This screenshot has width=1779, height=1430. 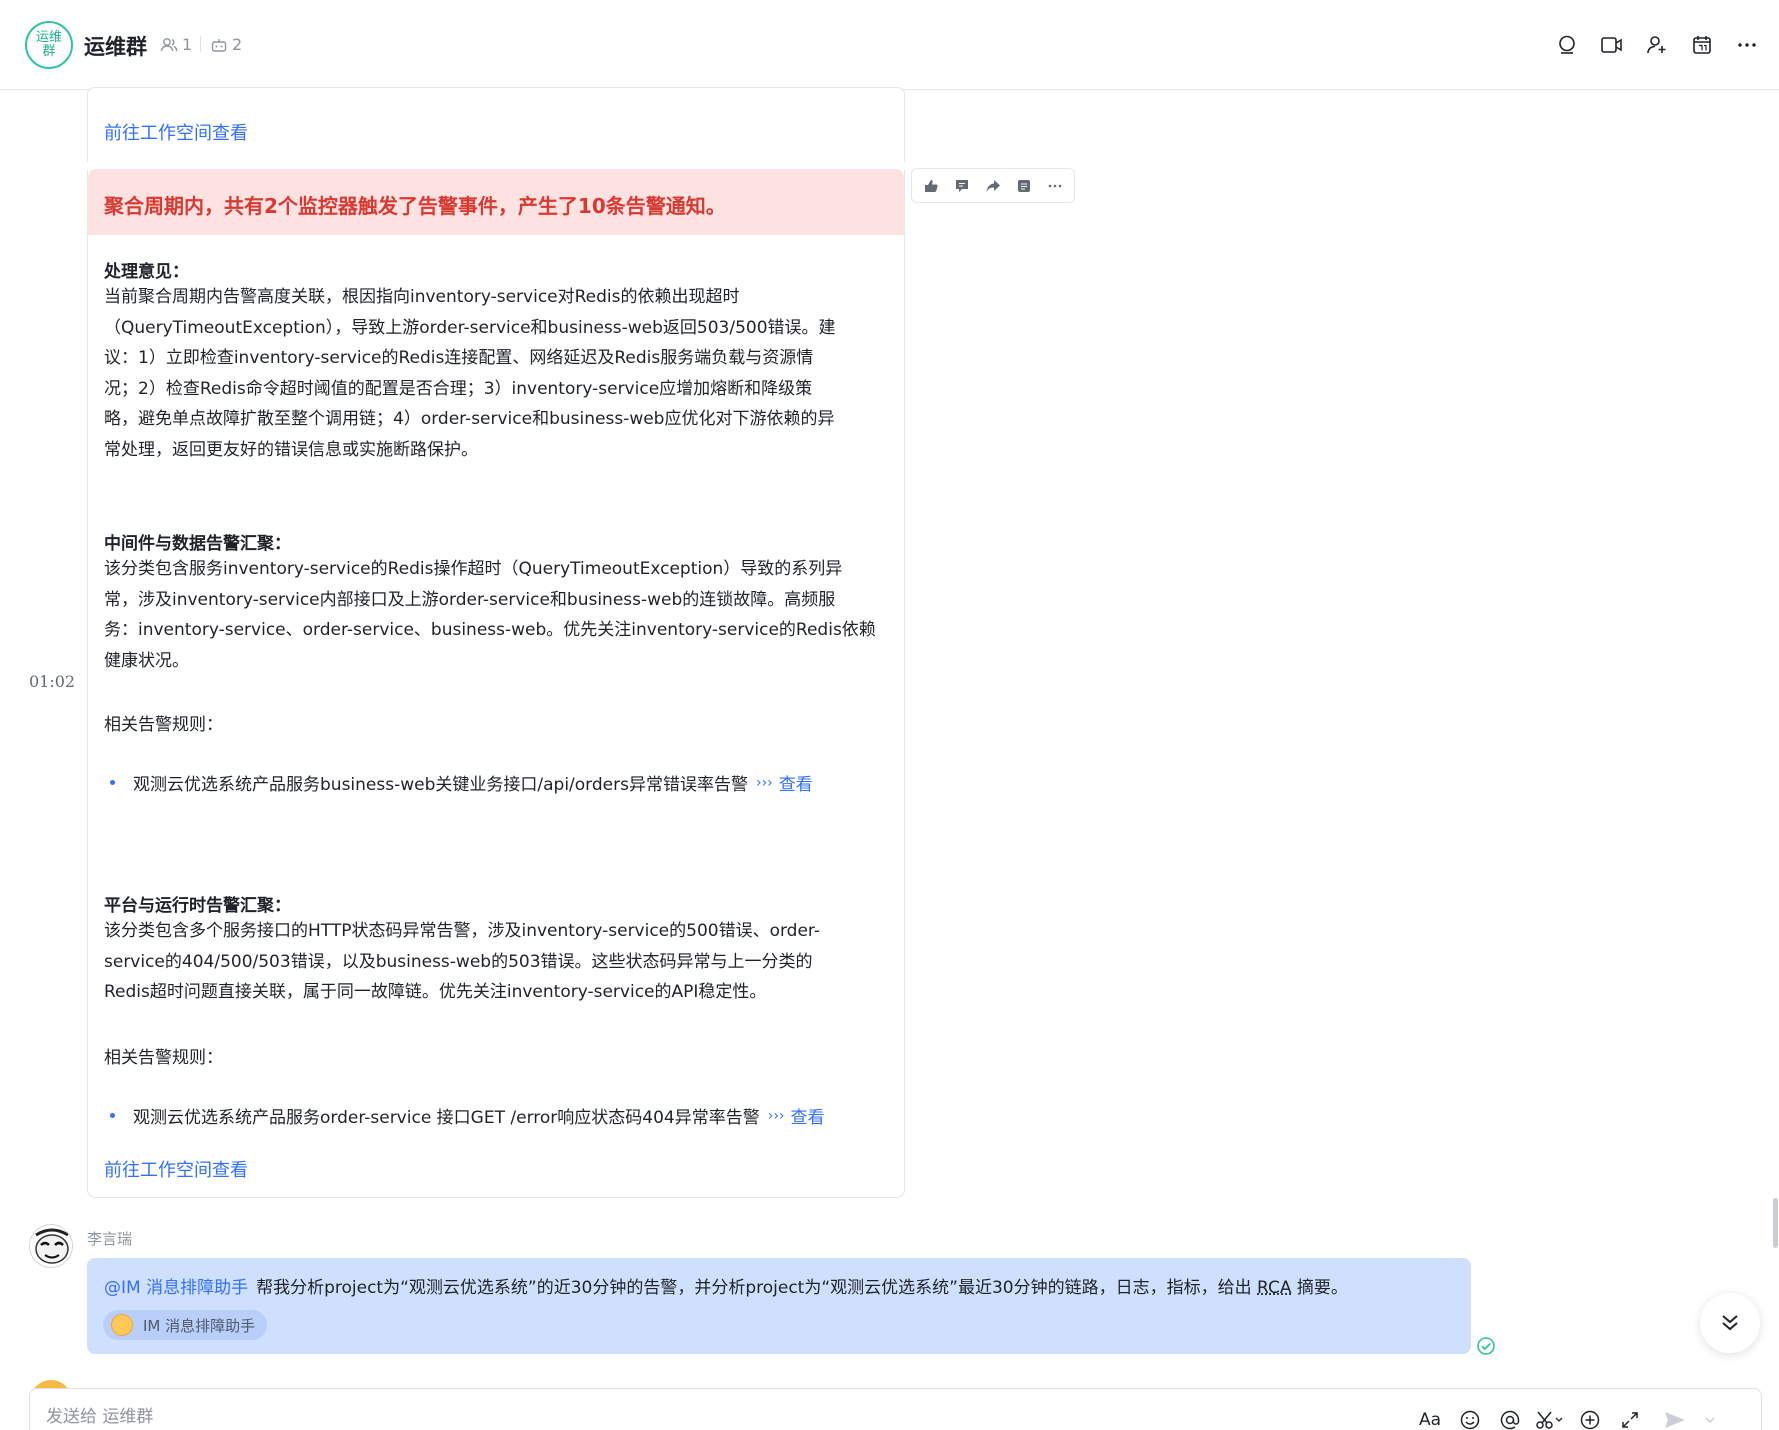 I want to click on plus-circle-icon, so click(x=1590, y=1420).